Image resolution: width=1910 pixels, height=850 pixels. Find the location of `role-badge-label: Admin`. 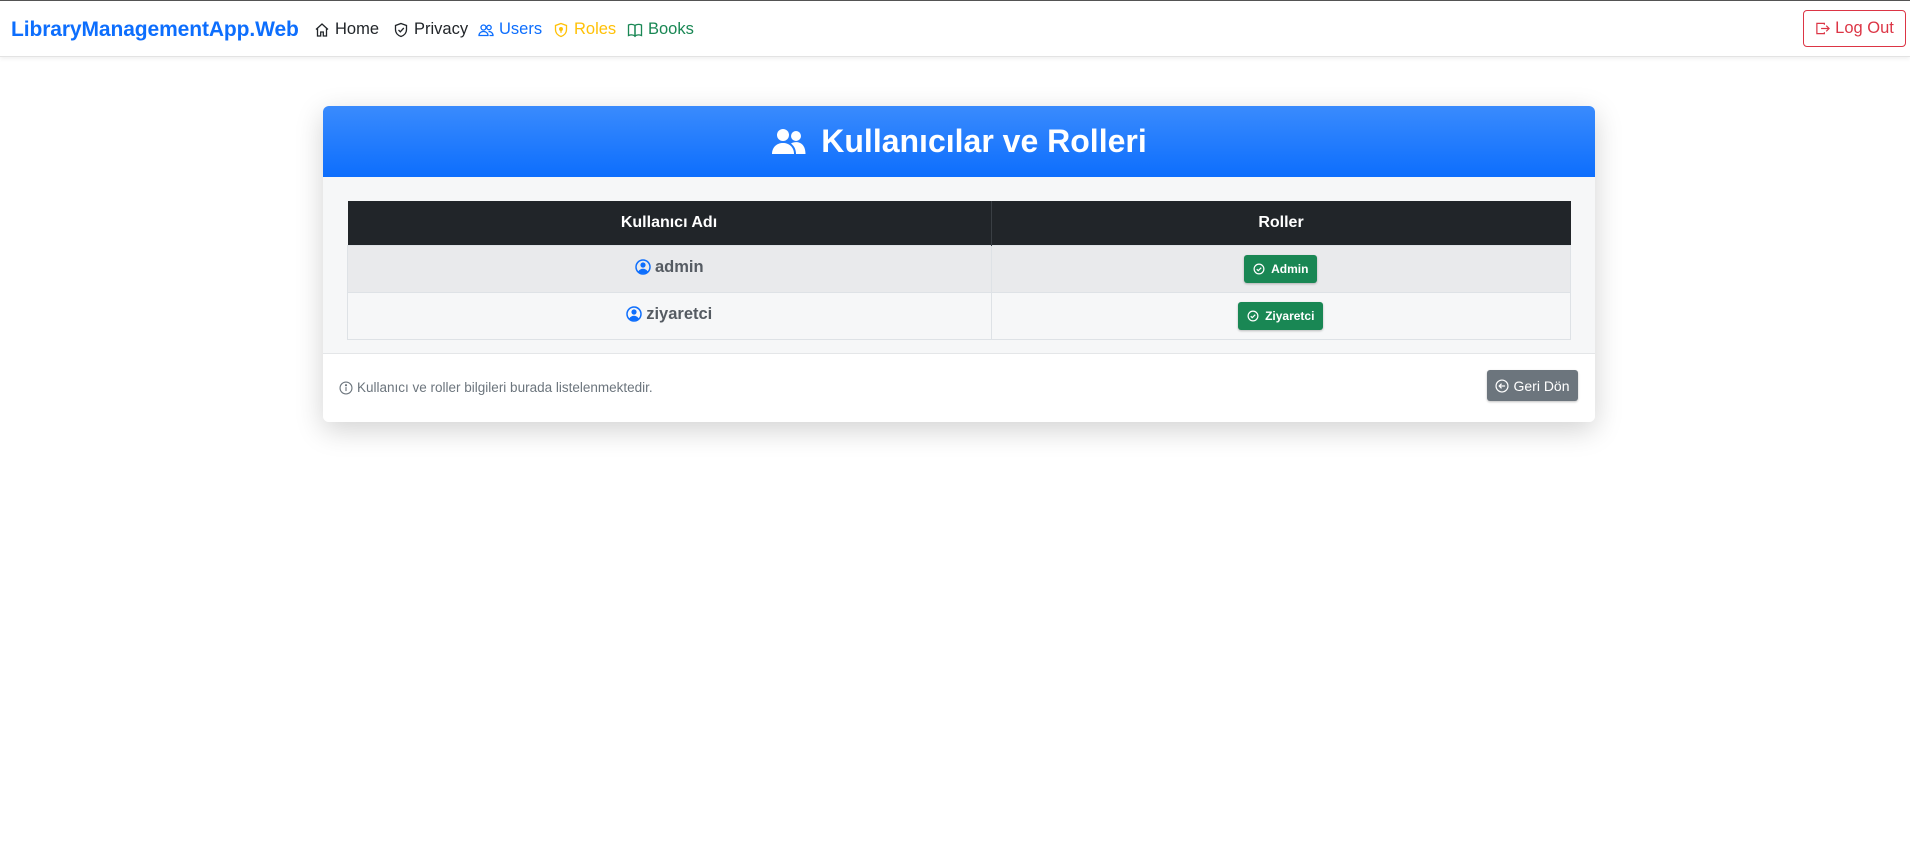

role-badge-label: Admin is located at coordinates (1290, 269).